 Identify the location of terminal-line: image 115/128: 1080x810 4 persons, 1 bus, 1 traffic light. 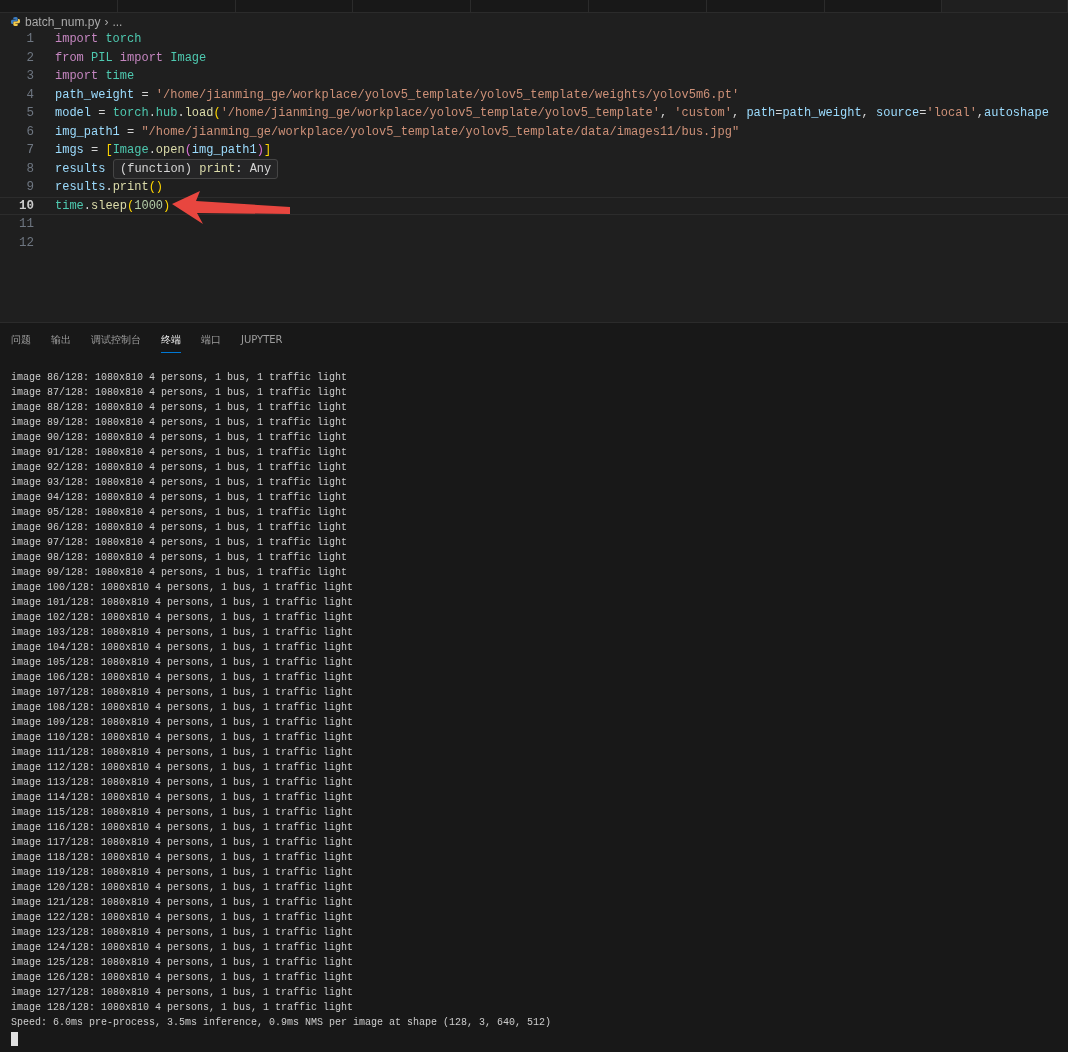
(183, 813).